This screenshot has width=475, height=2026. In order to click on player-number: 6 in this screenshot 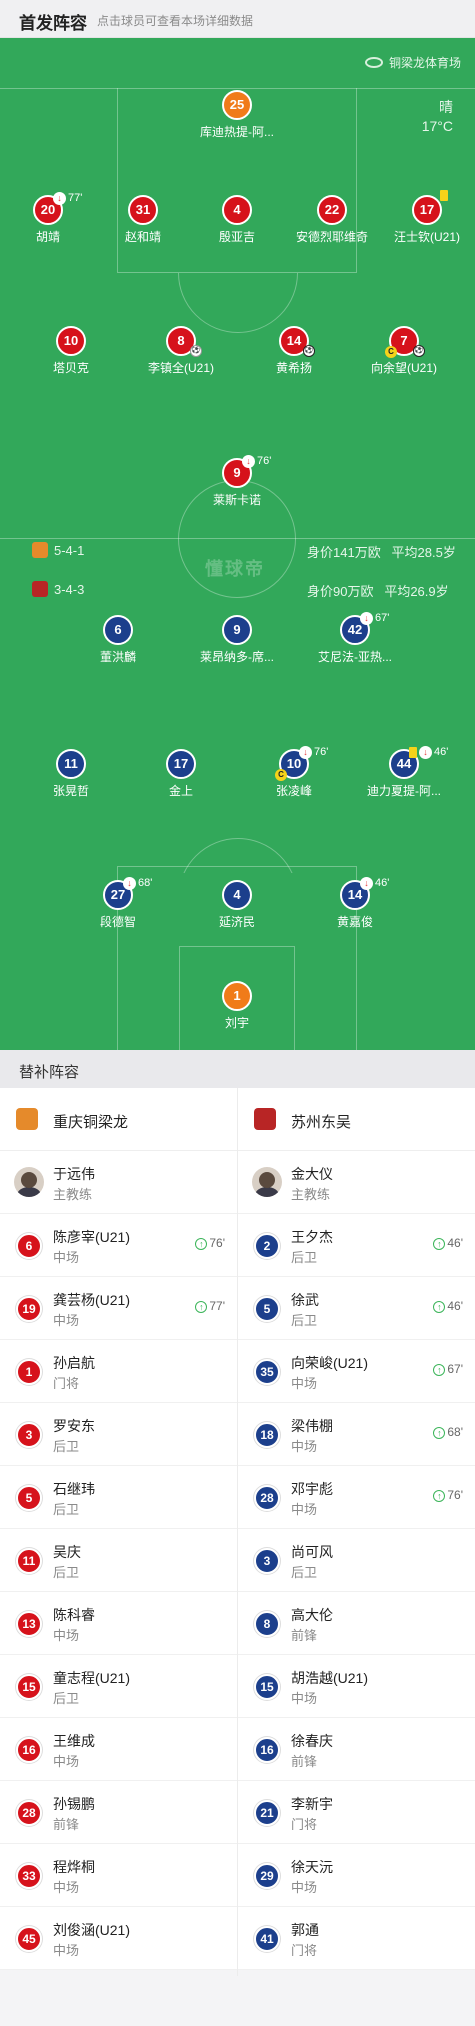, I will do `click(118, 630)`.